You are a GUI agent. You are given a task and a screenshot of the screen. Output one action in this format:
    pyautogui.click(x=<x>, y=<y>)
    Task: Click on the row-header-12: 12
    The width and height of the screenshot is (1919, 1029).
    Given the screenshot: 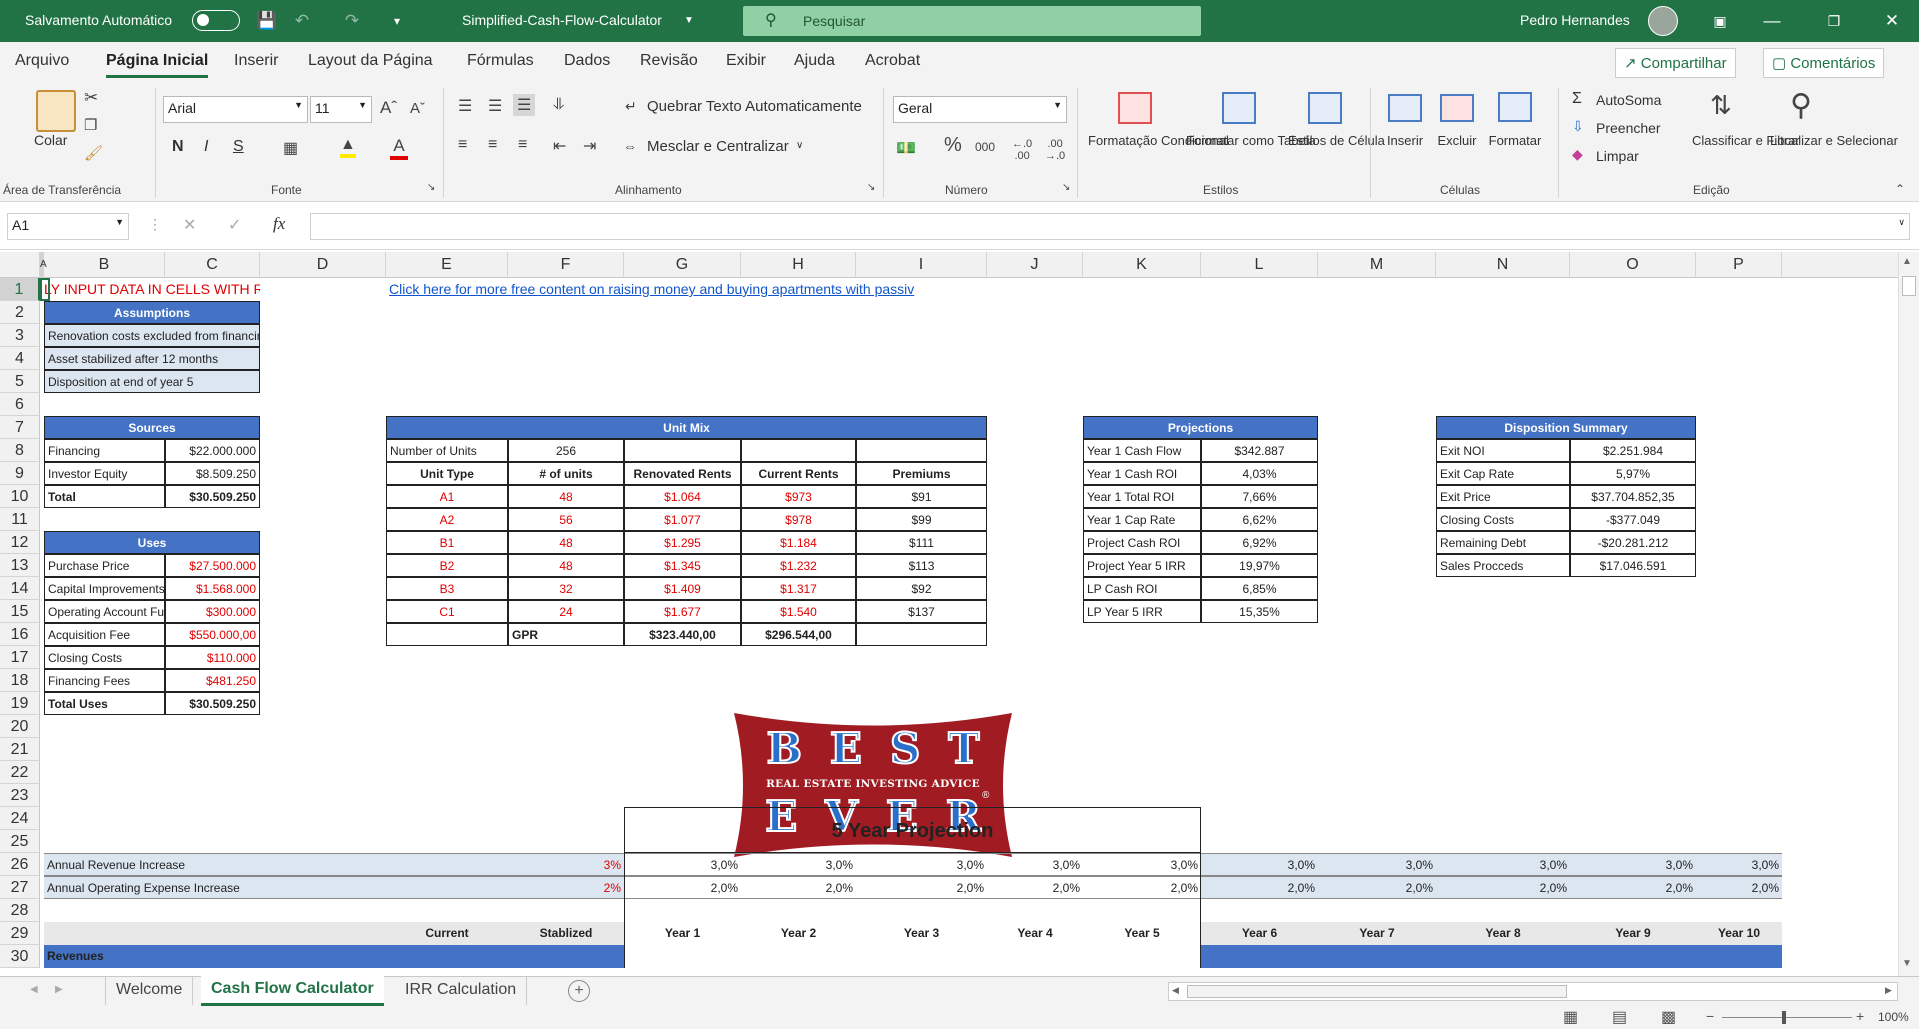 What is the action you would take?
    pyautogui.click(x=20, y=542)
    